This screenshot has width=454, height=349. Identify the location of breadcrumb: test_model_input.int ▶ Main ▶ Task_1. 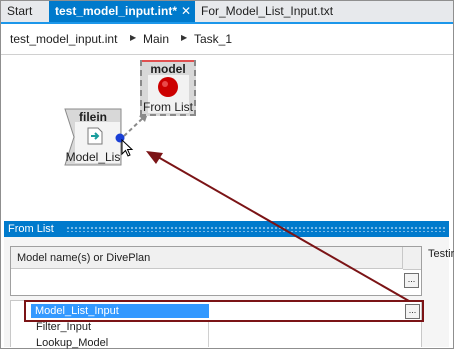
(227, 39).